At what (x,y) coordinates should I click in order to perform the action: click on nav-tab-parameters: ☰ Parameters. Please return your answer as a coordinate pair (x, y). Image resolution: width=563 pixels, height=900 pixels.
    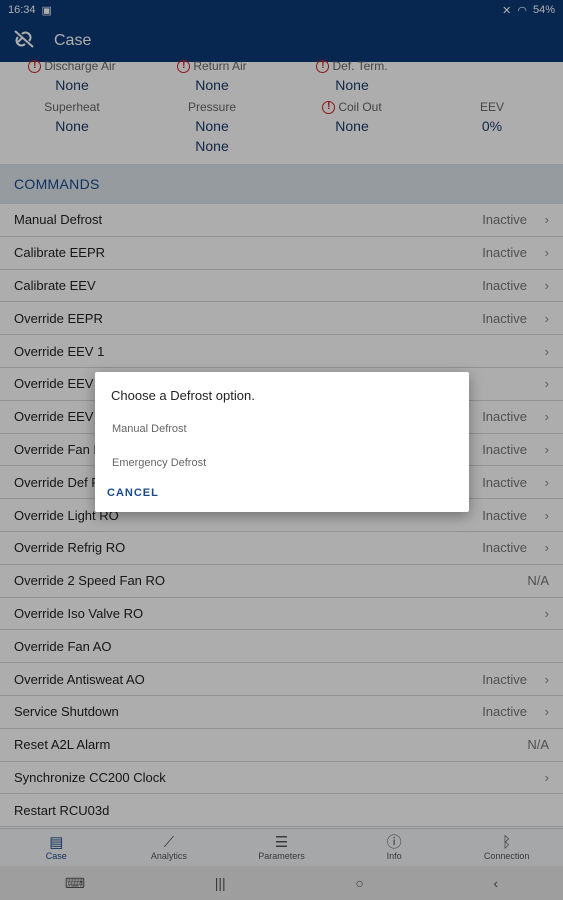
    Looking at the image, I should click on (281, 847).